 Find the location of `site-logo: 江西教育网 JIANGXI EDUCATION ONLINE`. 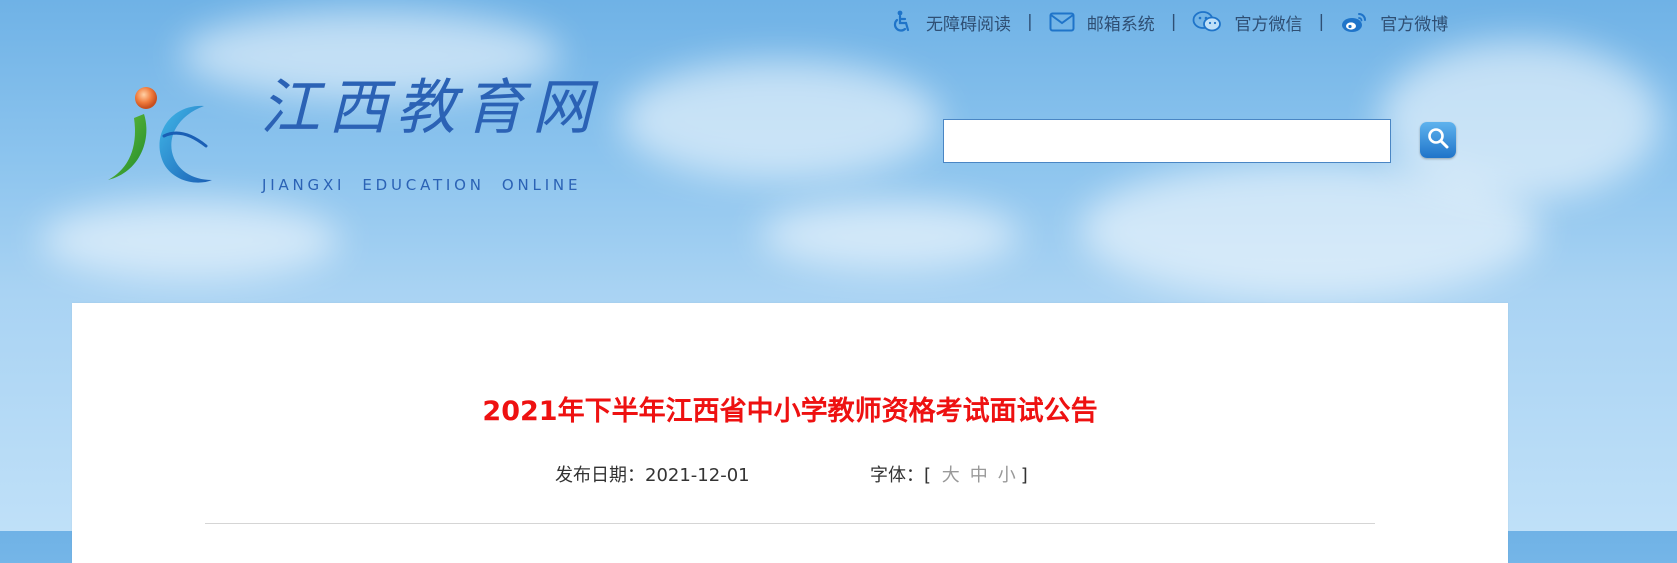

site-logo: 江西教育网 JIANGXI EDUCATION ONLINE is located at coordinates (360, 138).